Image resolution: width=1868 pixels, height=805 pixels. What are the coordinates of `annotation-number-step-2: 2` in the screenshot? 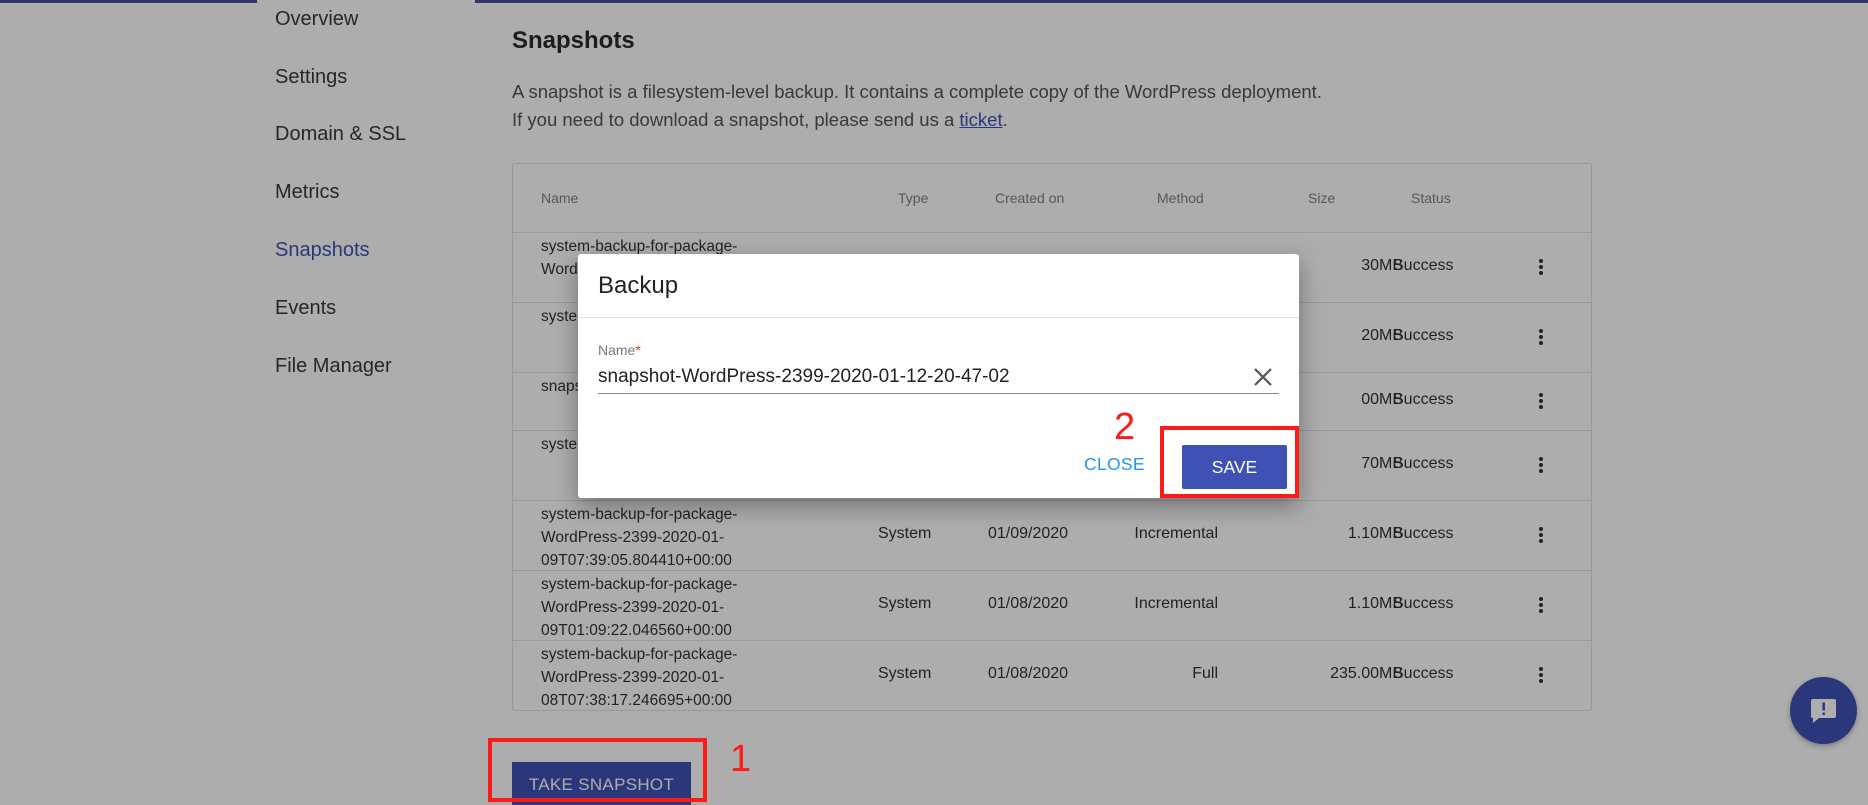 It's located at (1125, 427).